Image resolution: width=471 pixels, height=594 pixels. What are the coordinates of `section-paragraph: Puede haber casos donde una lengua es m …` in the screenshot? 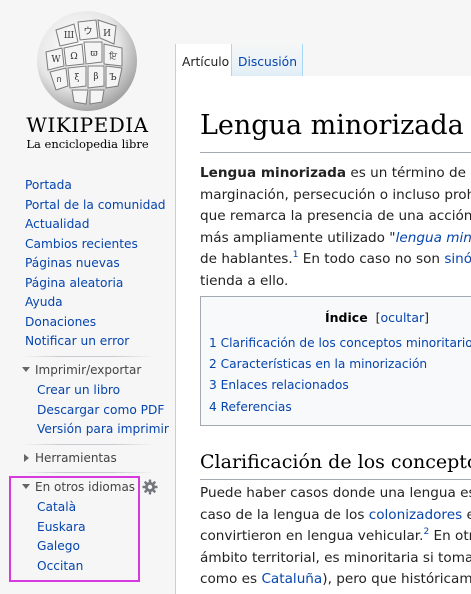 It's located at (335, 537).